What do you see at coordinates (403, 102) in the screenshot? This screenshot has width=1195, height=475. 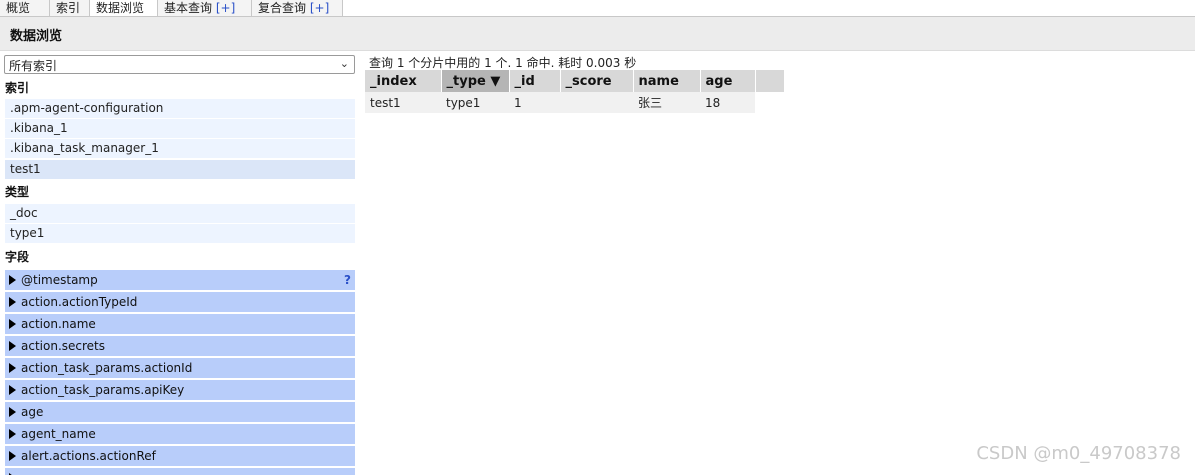 I see `cell-index: test1` at bounding box center [403, 102].